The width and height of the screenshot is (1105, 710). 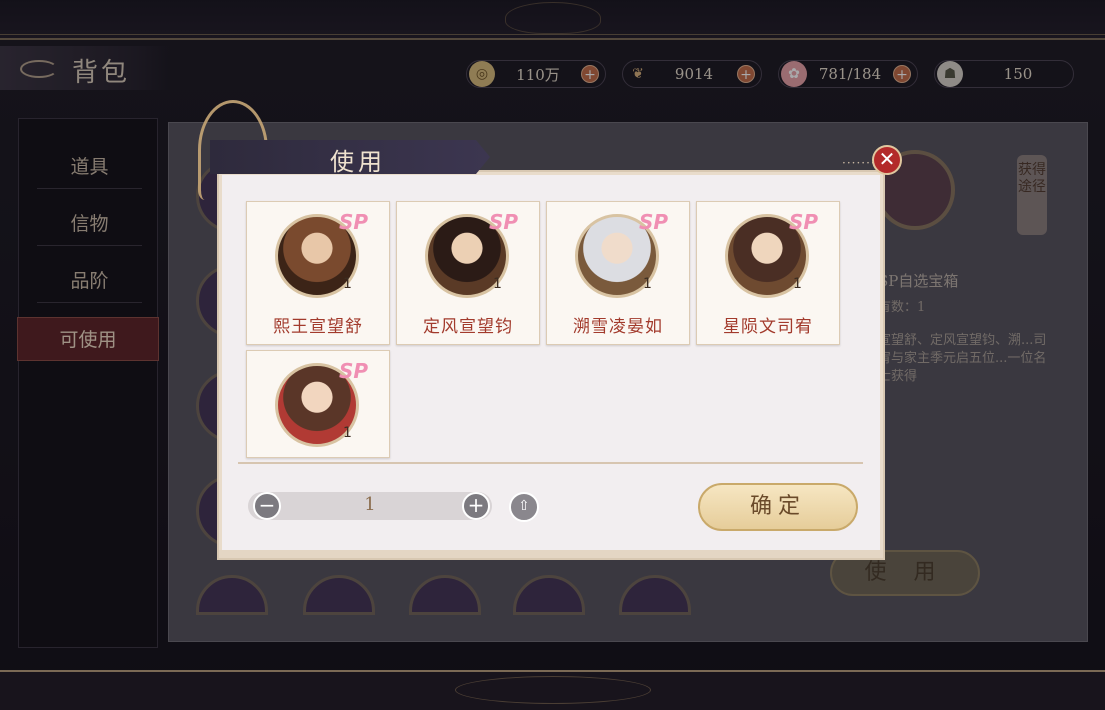 I want to click on dialog-divider, so click(x=550, y=463).